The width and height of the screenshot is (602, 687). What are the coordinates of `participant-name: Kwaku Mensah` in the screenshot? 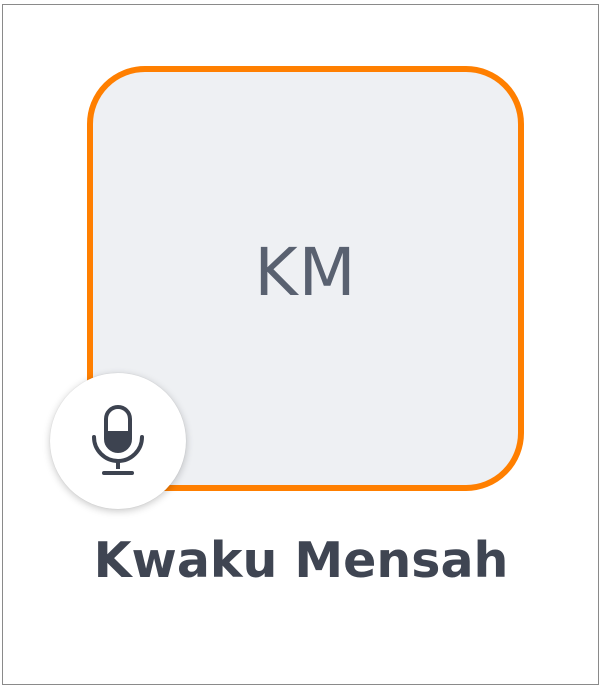 It's located at (301, 560).